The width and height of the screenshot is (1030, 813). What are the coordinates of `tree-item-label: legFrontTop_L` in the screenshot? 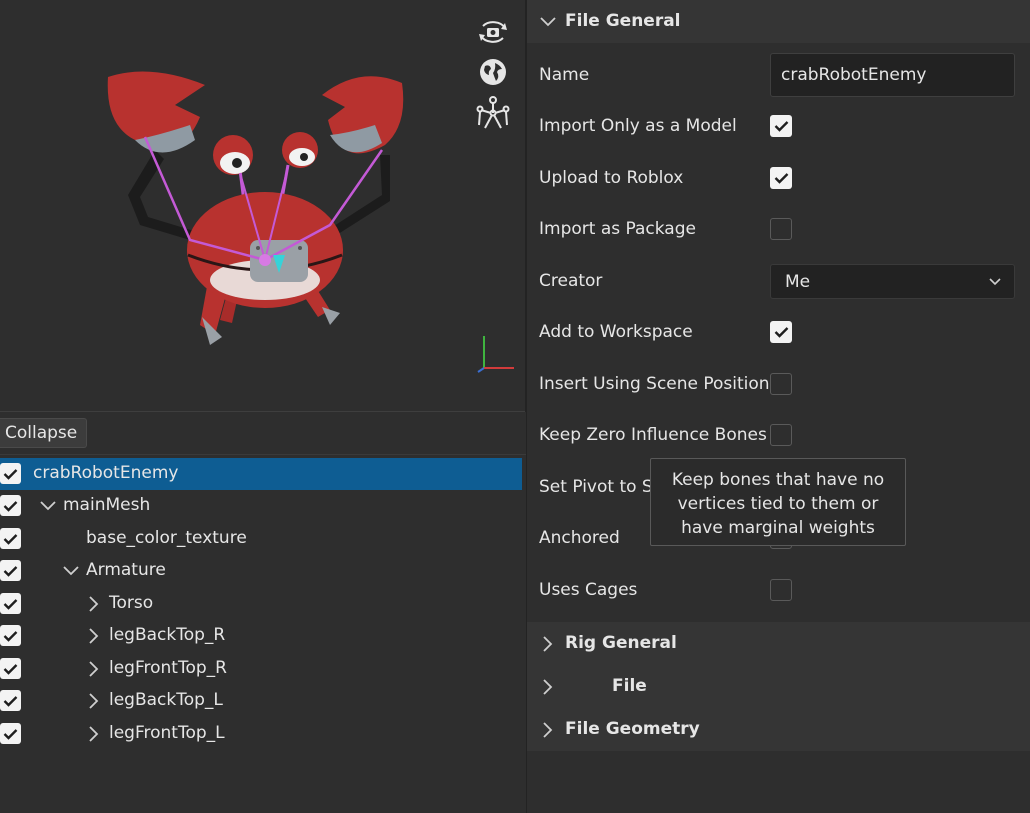 It's located at (167, 733).